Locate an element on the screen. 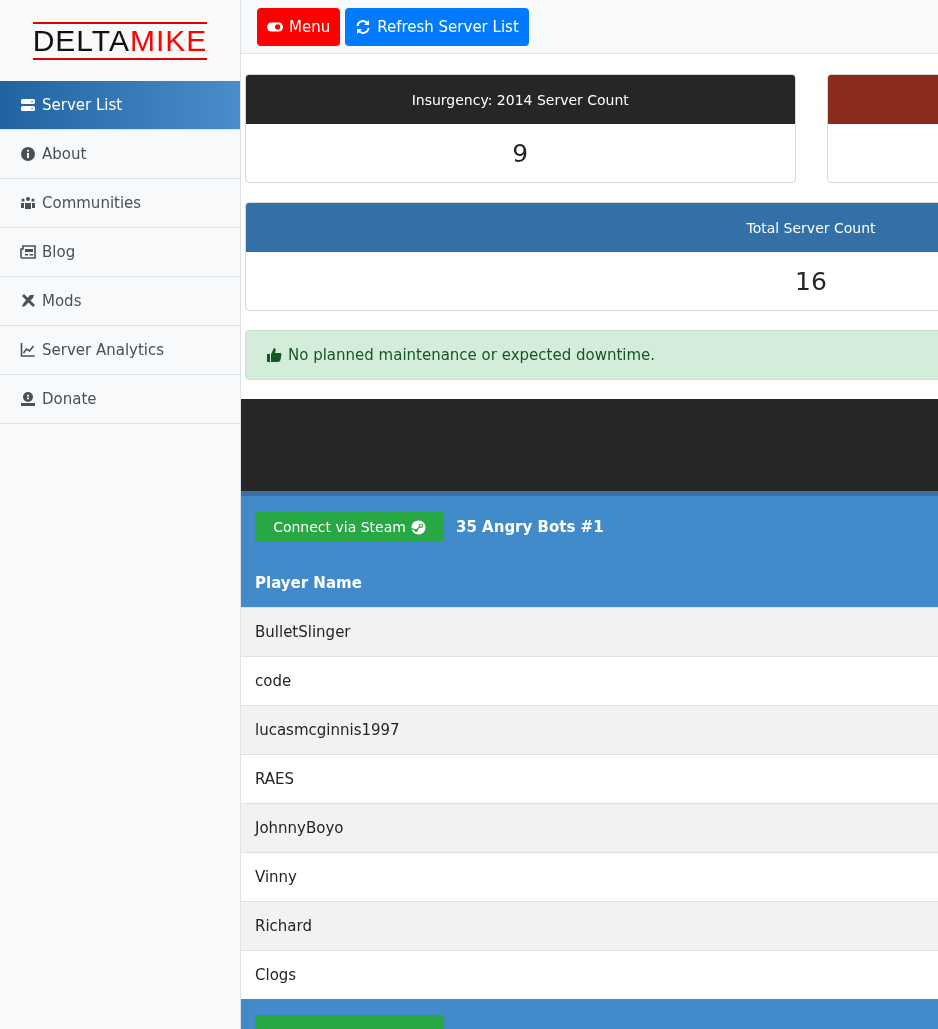 The width and height of the screenshot is (938, 1029). server-name: 35 Angry Bots #1 is located at coordinates (530, 527).